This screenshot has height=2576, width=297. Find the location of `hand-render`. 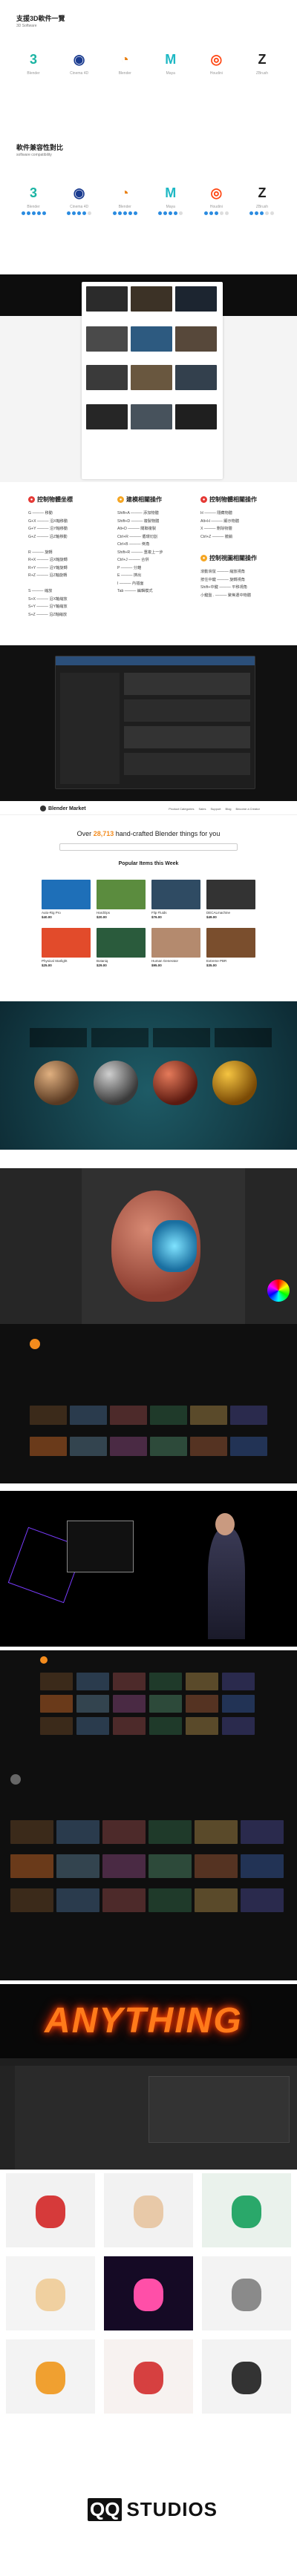

hand-render is located at coordinates (51, 2293).